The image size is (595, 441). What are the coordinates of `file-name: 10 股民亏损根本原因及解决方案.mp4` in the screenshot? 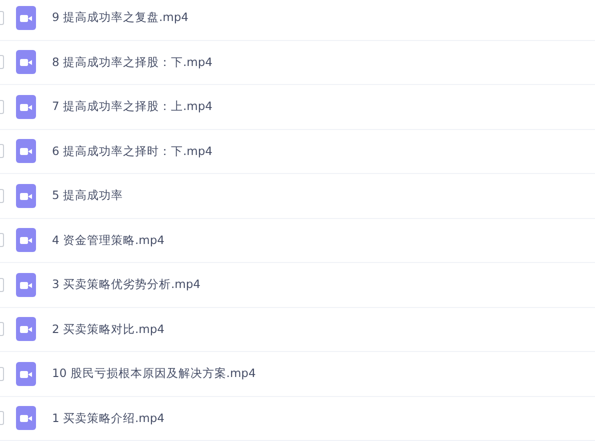 It's located at (154, 374).